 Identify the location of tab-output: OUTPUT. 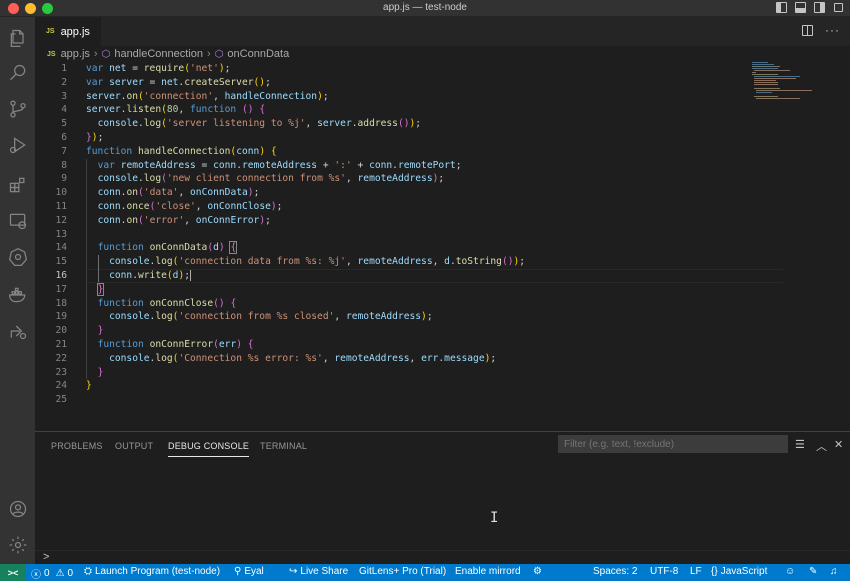
(134, 446).